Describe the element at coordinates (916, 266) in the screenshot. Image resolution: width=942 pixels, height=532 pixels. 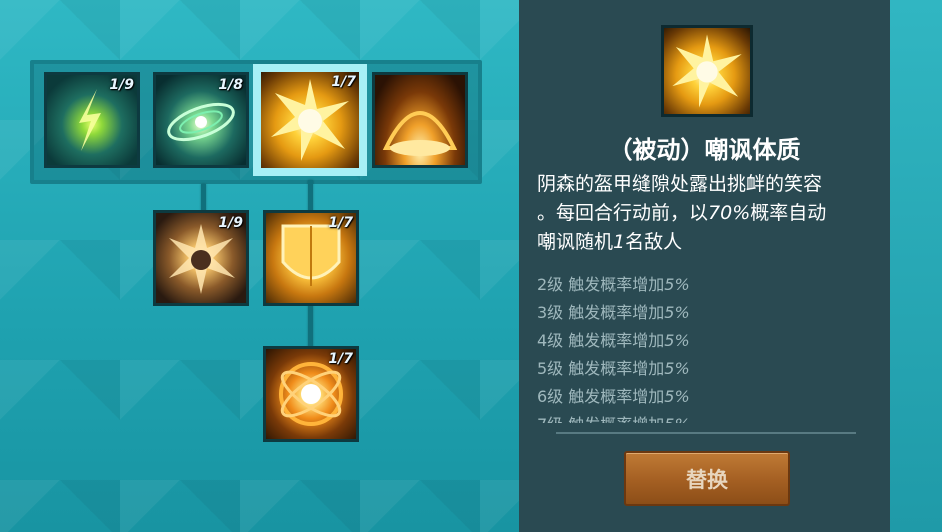
I see `background-strip` at that location.